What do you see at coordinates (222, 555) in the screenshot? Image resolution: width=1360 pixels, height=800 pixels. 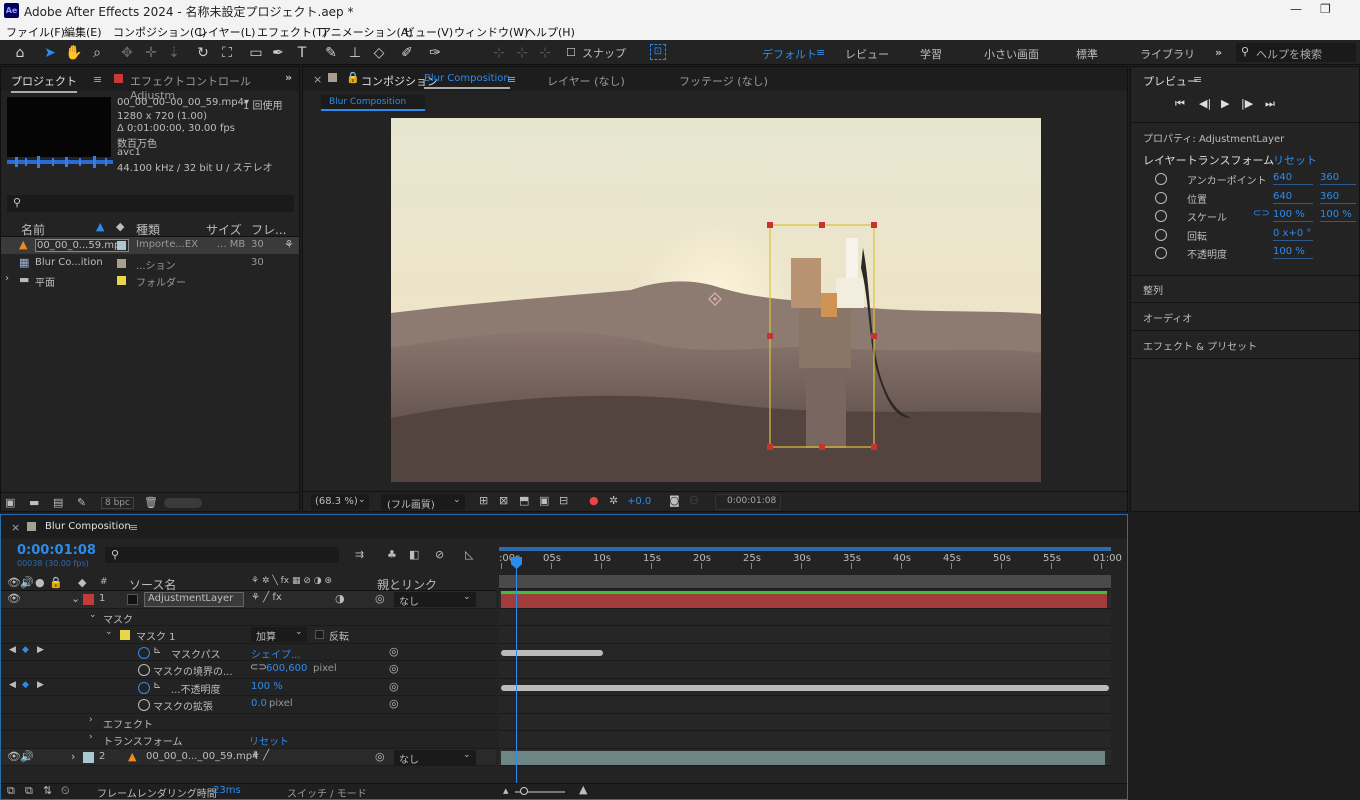 I see `timeline-search-input: ⚲` at bounding box center [222, 555].